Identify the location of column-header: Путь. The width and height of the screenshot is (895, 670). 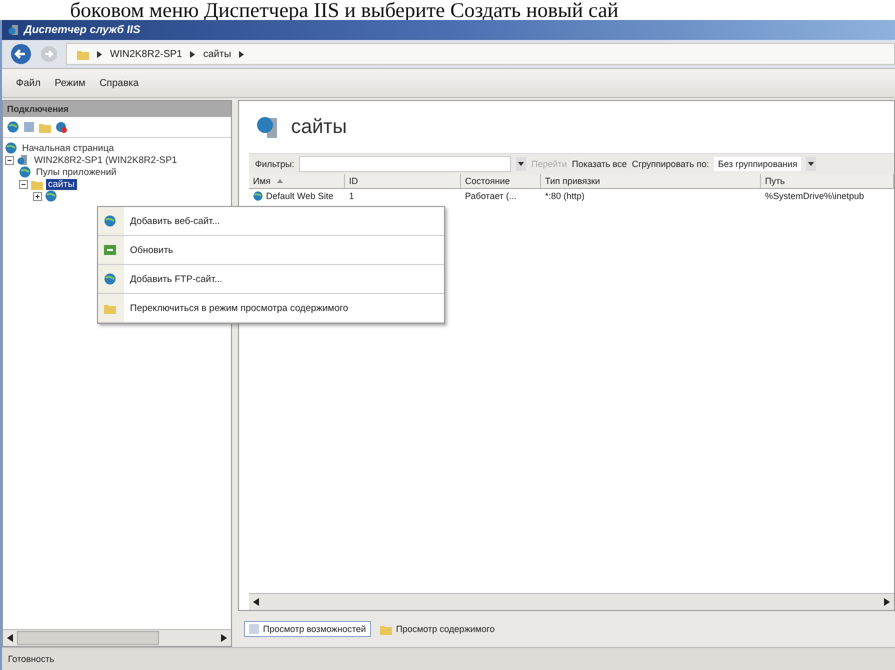
(827, 181).